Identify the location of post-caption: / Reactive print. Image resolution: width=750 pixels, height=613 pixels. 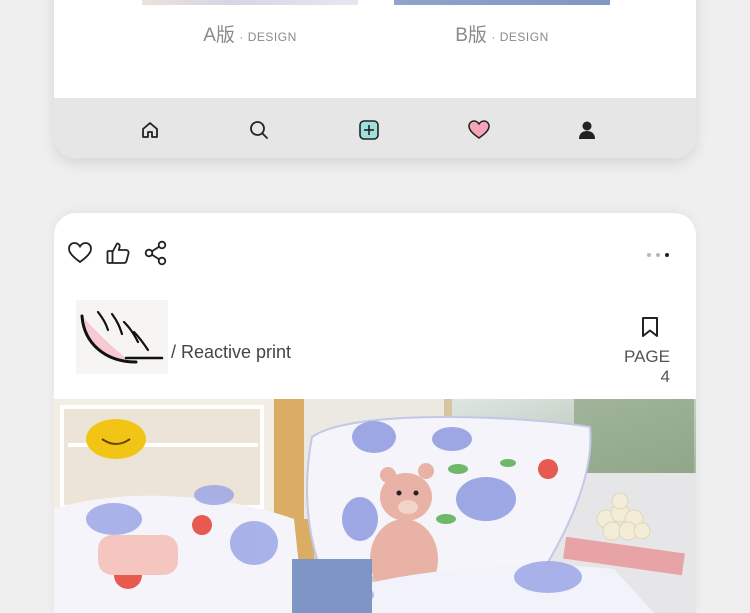
(231, 352).